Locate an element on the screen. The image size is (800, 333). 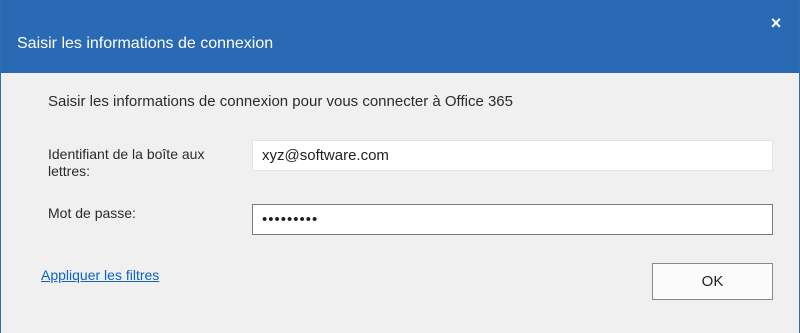
mailbox-label: Identifiant de la boîte aux lettres: is located at coordinates (126, 162).